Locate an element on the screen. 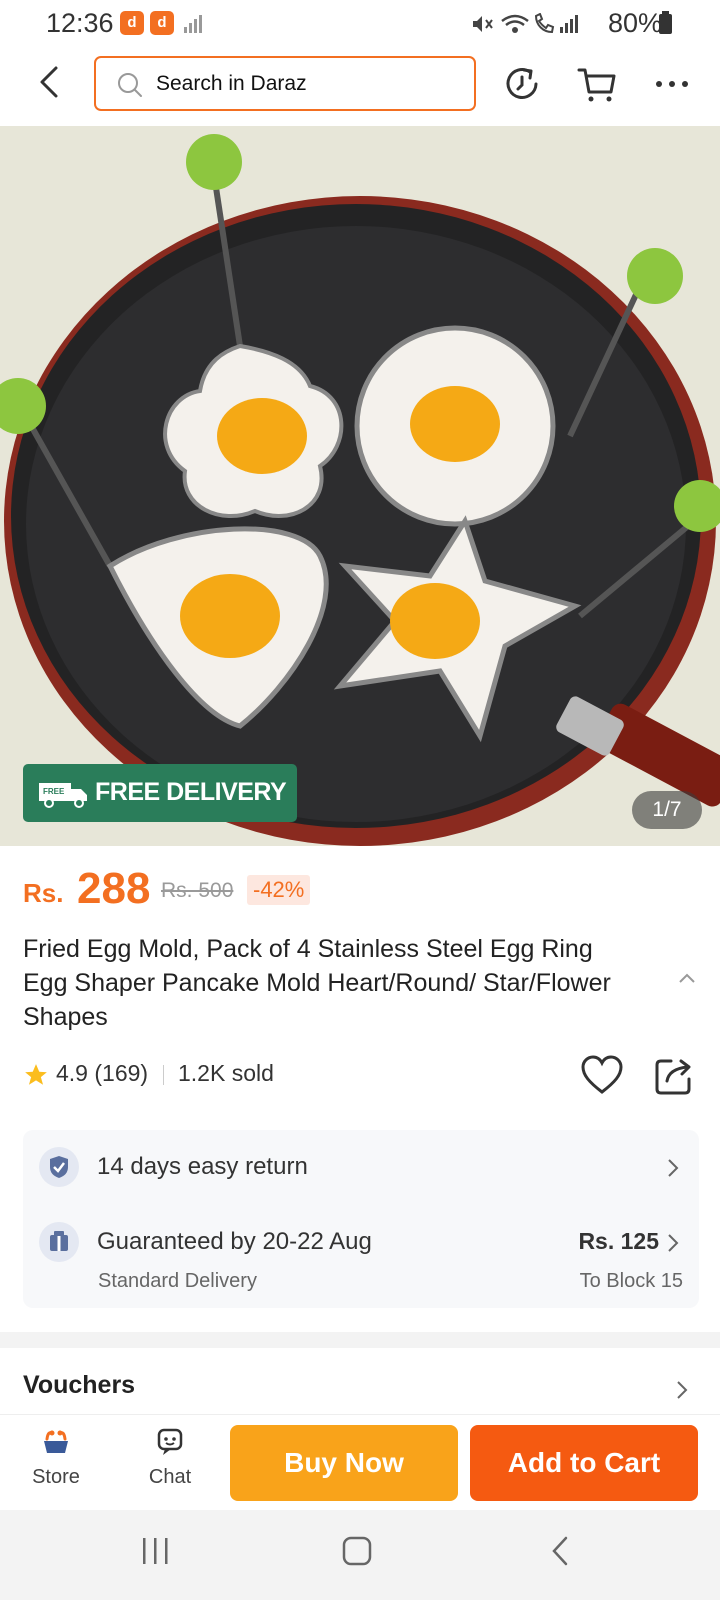 The width and height of the screenshot is (720, 1600). chat-label: Chat is located at coordinates (170, 1477).